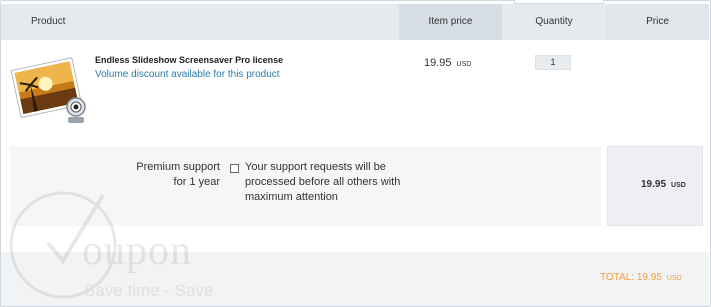 The height and width of the screenshot is (307, 711). I want to click on photo-slideshow-icon, so click(50, 90).